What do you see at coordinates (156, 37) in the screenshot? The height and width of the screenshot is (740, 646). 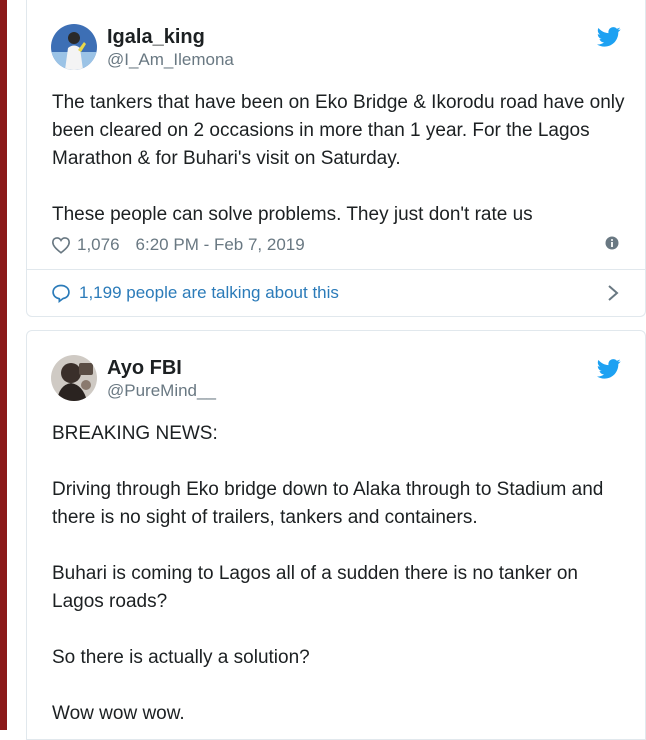 I see `author-name: Igala_king` at bounding box center [156, 37].